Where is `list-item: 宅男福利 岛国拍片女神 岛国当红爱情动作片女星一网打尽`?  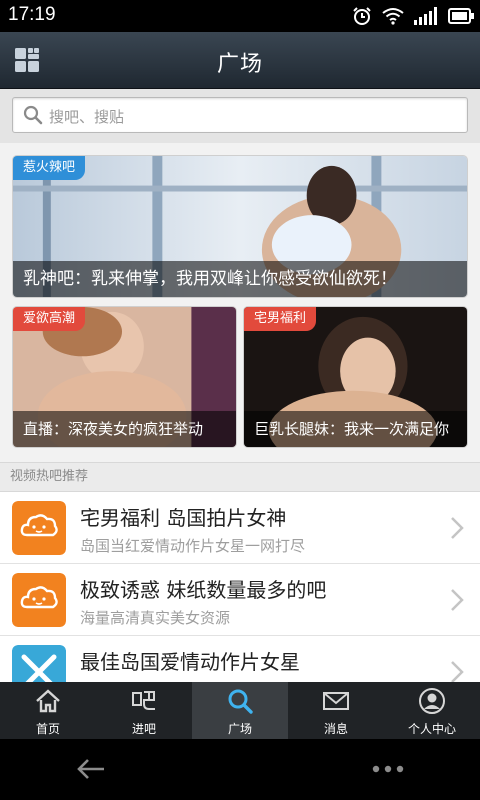 list-item: 宅男福利 岛国拍片女神 岛国当红爱情动作片女星一网打尽 is located at coordinates (240, 528).